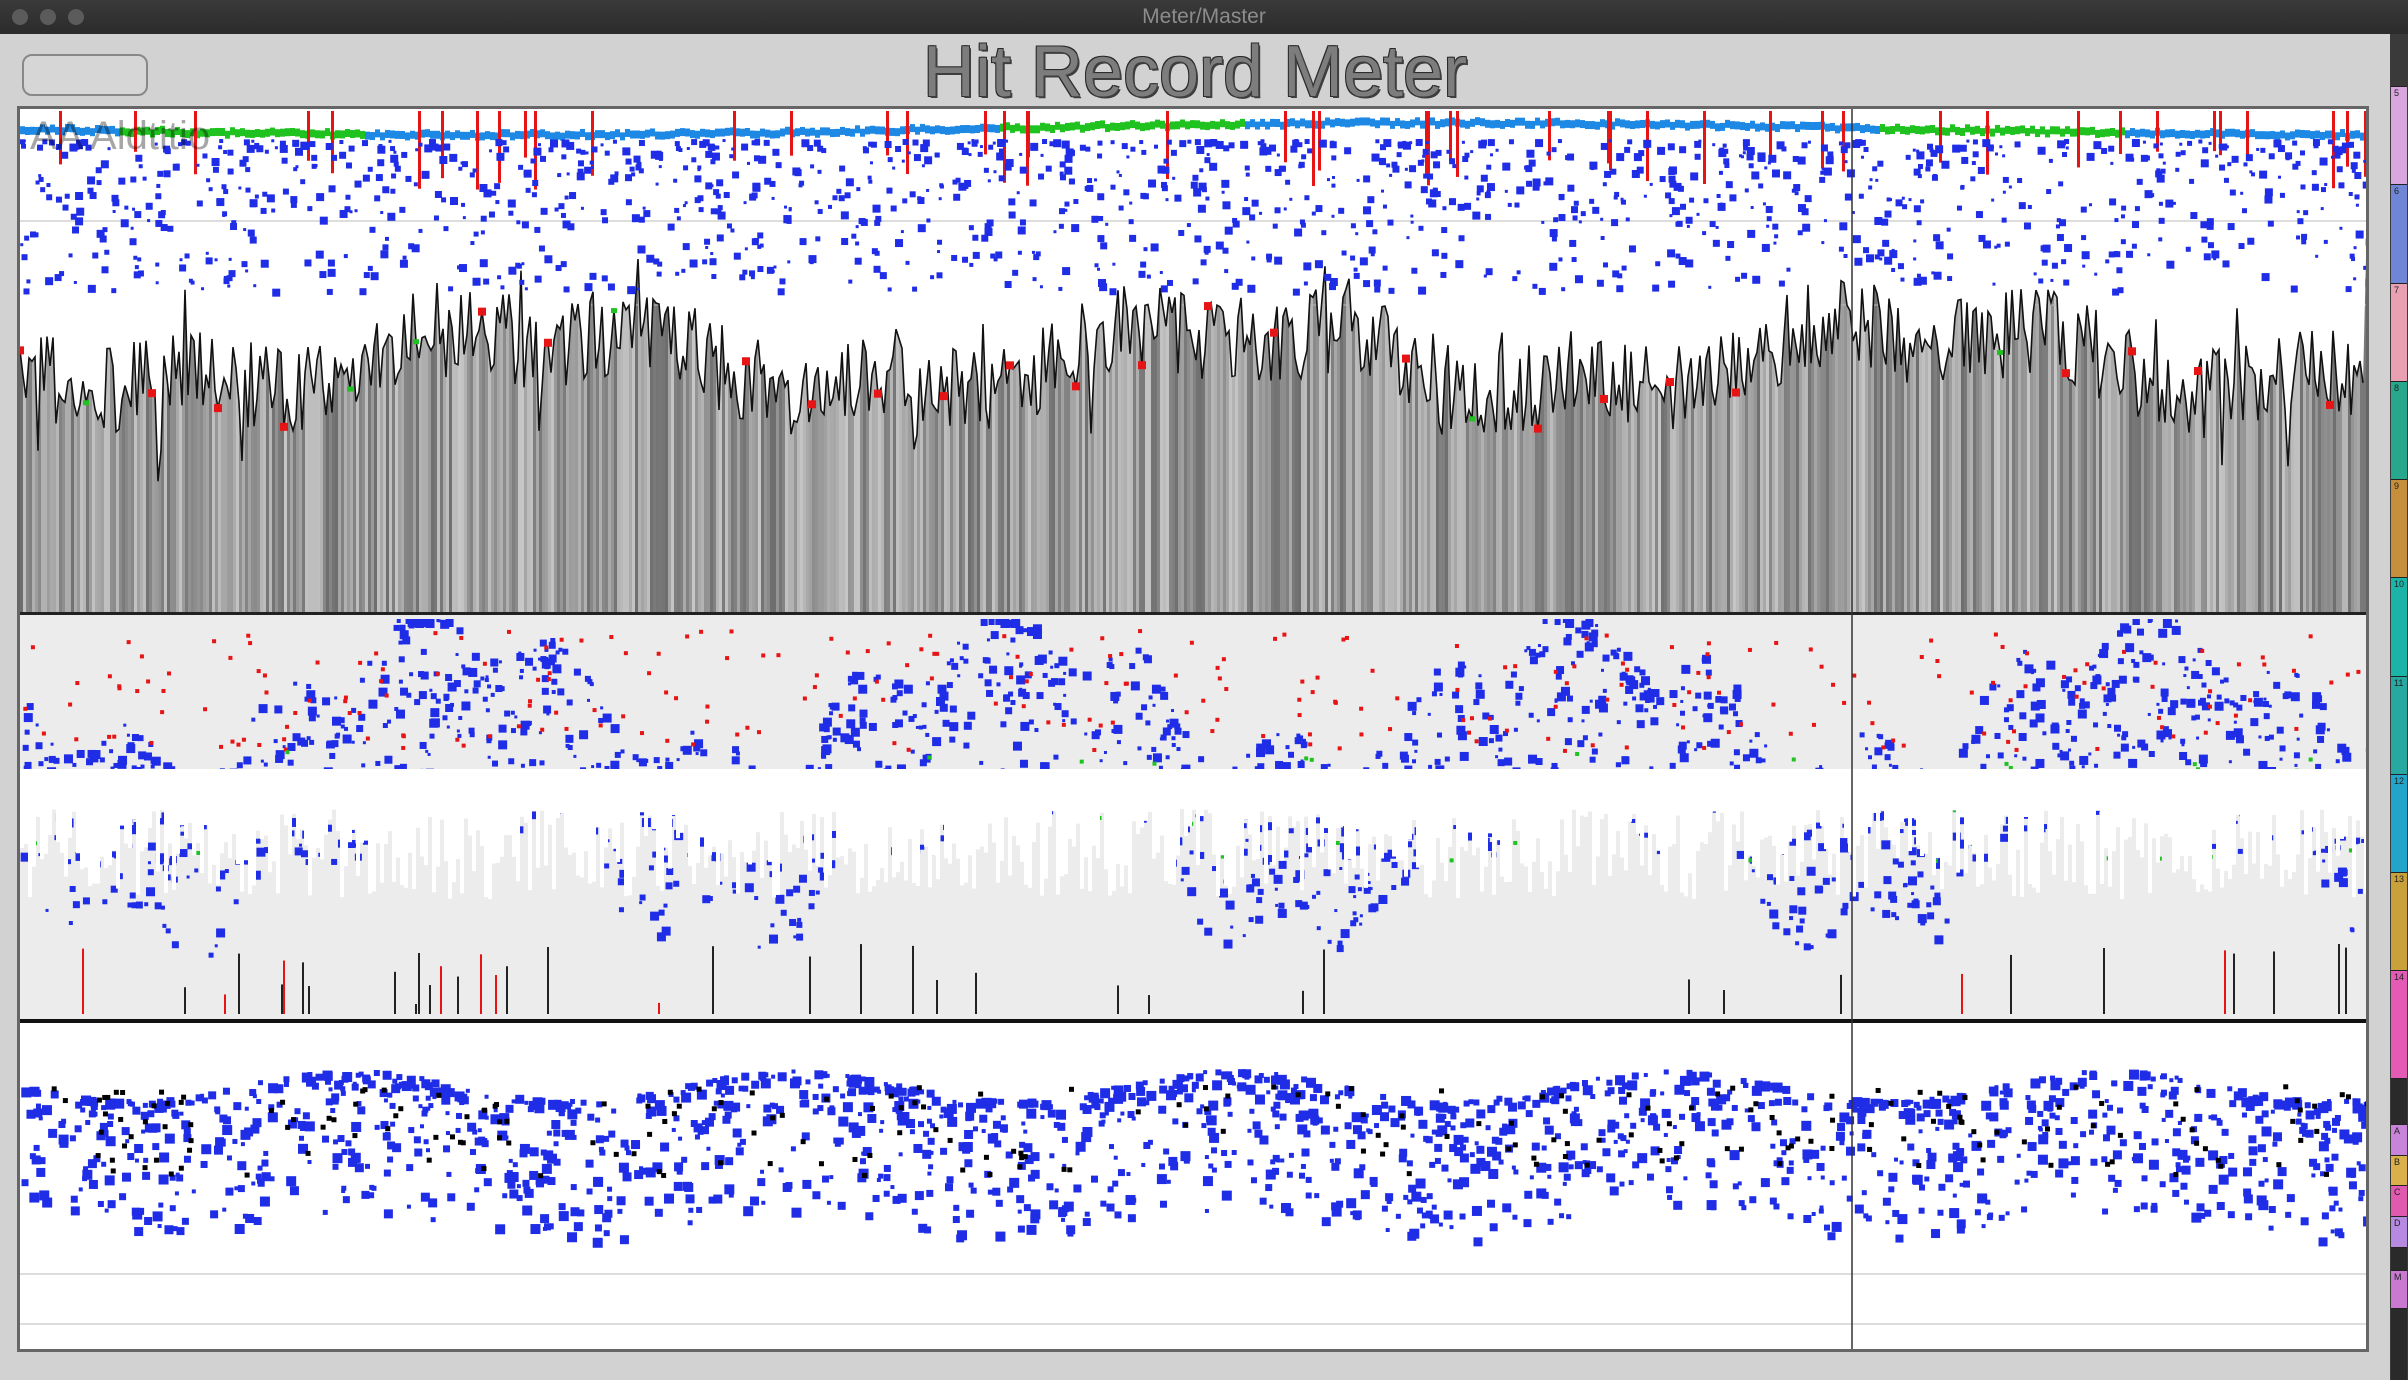 Image resolution: width=2408 pixels, height=1380 pixels. Describe the element at coordinates (499, 147) in the screenshot. I see `hit-line` at that location.